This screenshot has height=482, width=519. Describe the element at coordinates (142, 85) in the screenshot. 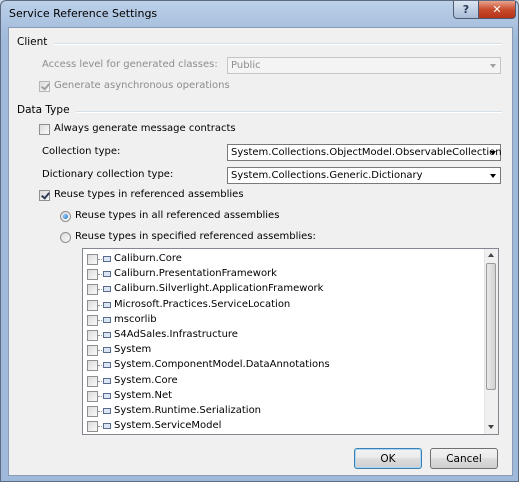

I see `generate-async-label: Generate asynchronous operations` at that location.